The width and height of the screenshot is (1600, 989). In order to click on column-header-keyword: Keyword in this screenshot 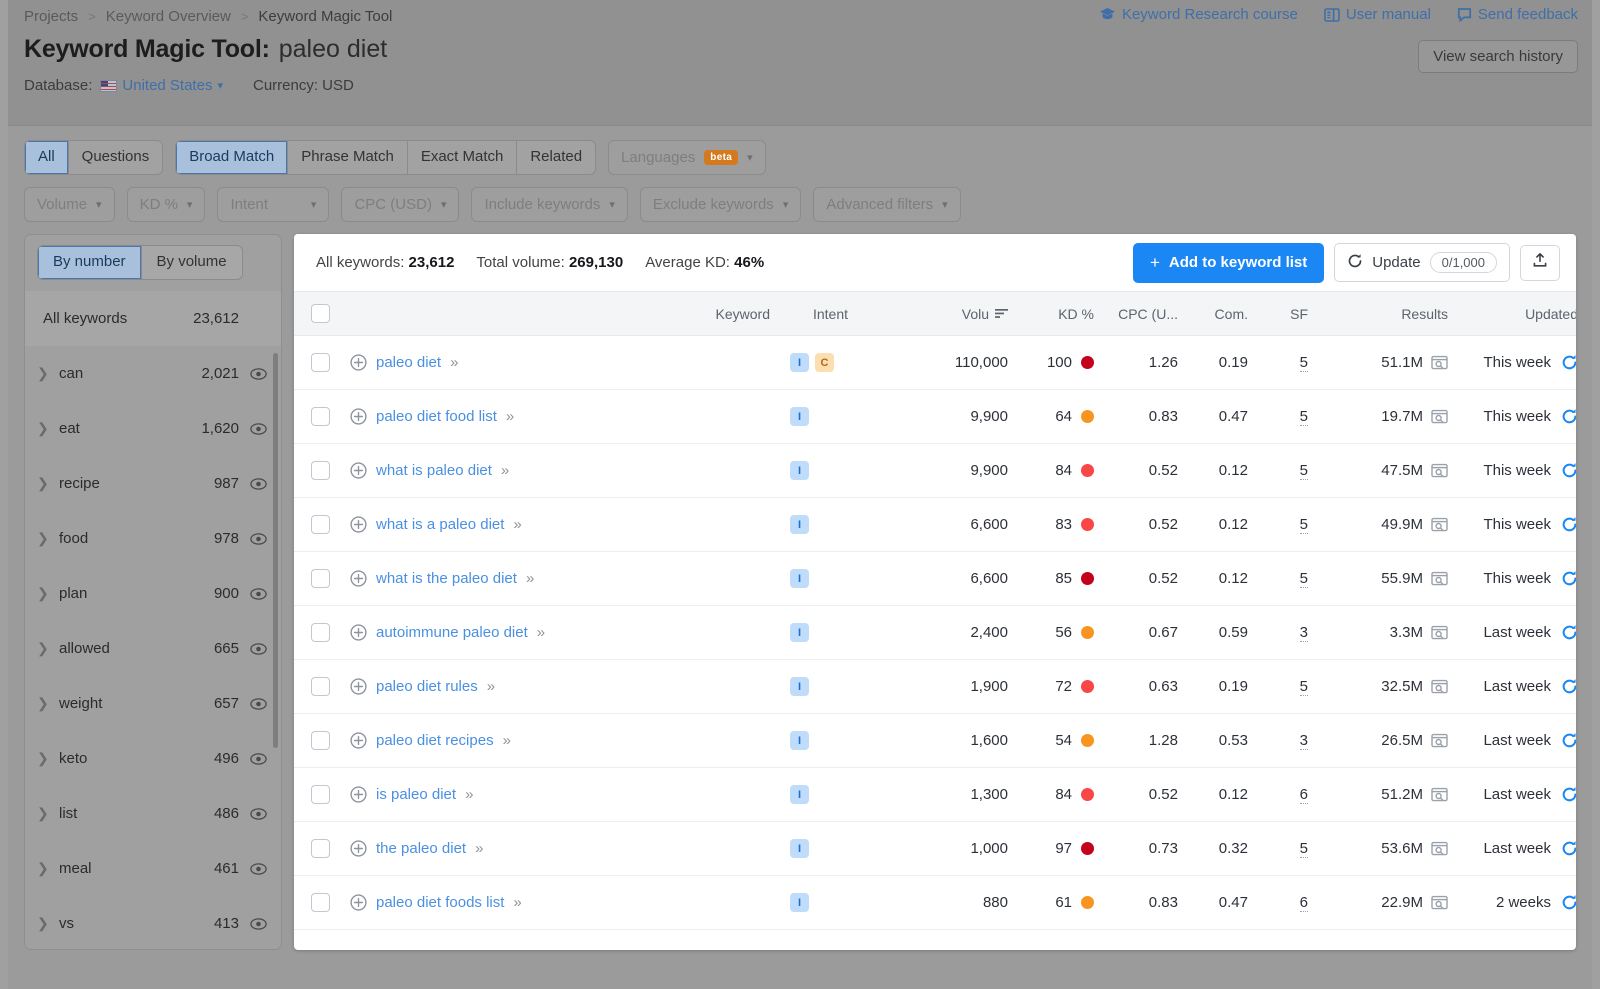, I will do `click(560, 313)`.